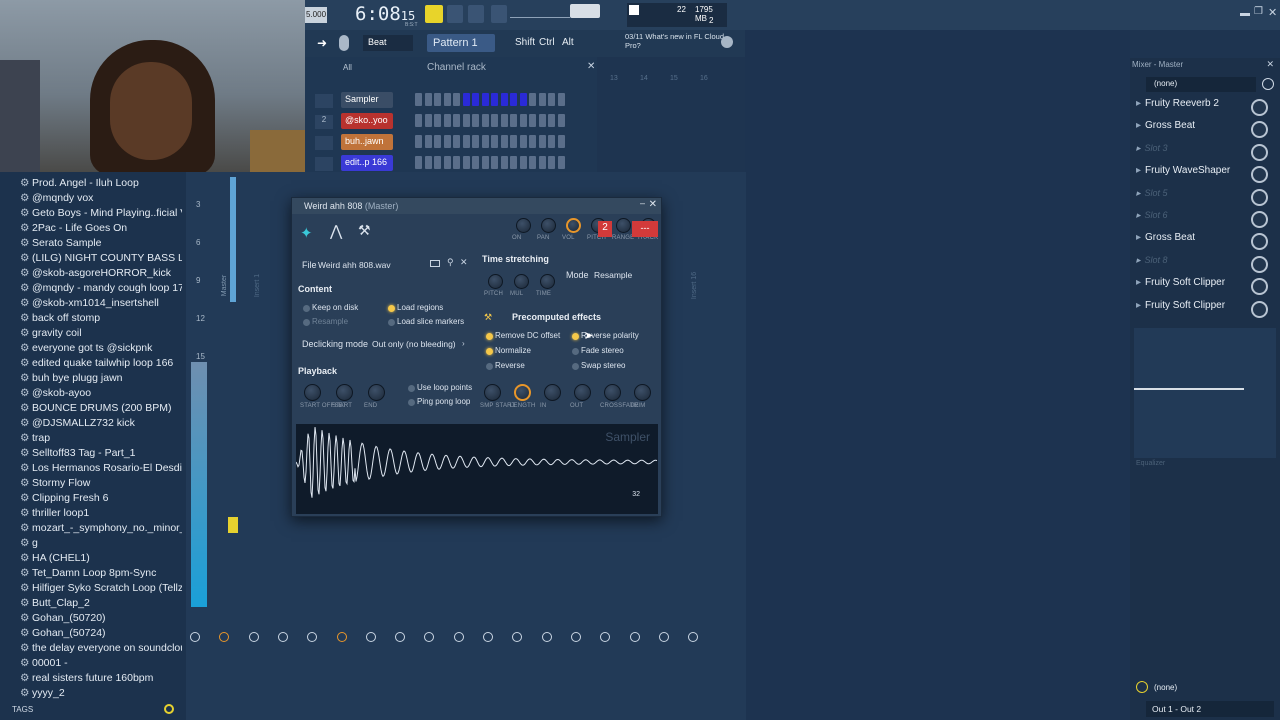  Describe the element at coordinates (101, 664) in the screenshot. I see `browser-item: ⚙ 00001 -` at that location.